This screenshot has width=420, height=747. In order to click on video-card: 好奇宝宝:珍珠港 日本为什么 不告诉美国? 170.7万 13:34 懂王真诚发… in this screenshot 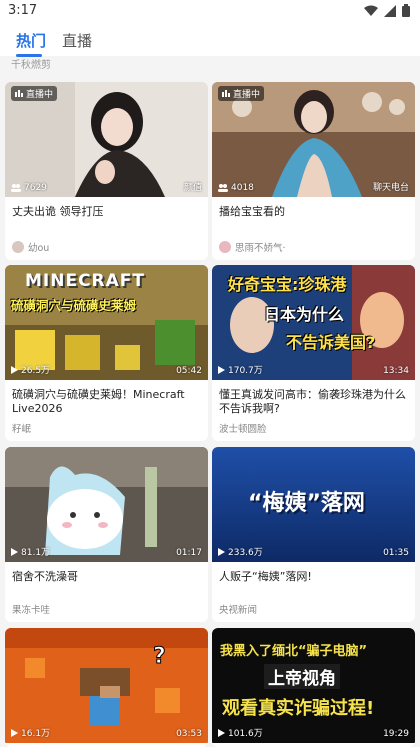, I will do `click(313, 353)`.